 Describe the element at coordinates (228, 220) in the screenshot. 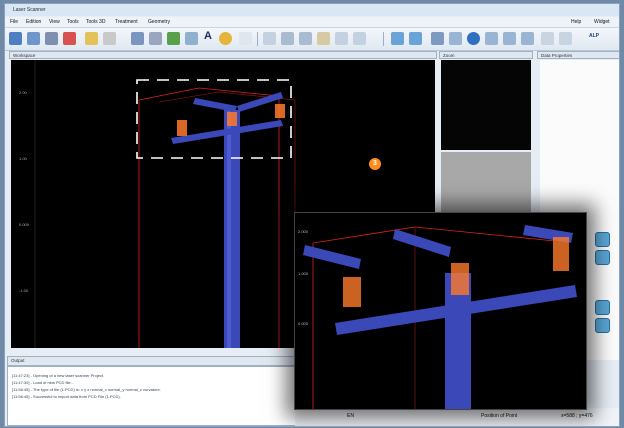

I see `power-pole` at that location.